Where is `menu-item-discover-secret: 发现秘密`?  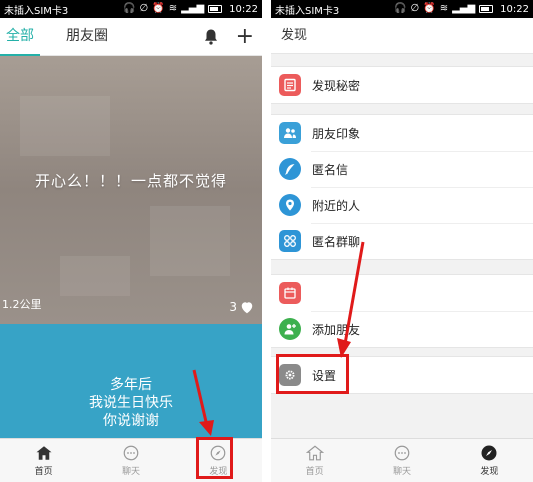
menu-item-discover-secret: 发现秘密 is located at coordinates (402, 85).